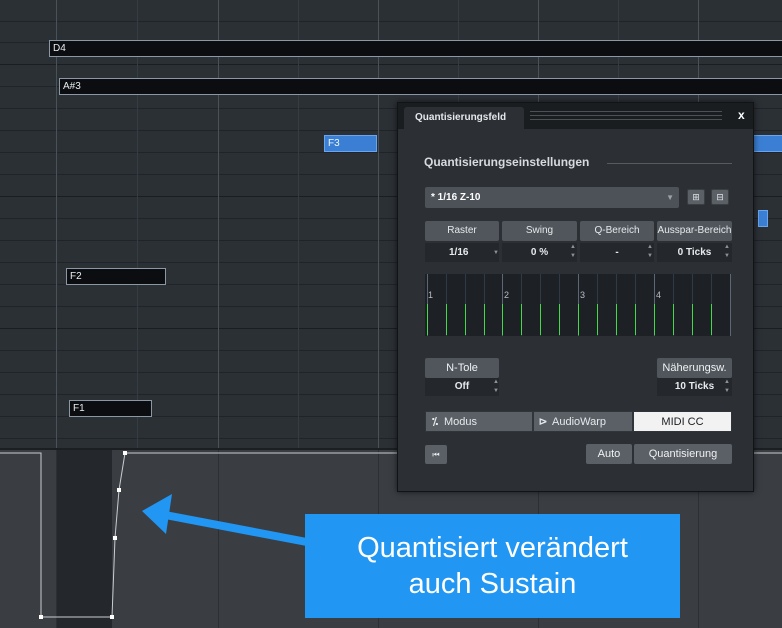 The image size is (782, 628). Describe the element at coordinates (415, 48) in the screenshot. I see `midi-note: D4` at that location.